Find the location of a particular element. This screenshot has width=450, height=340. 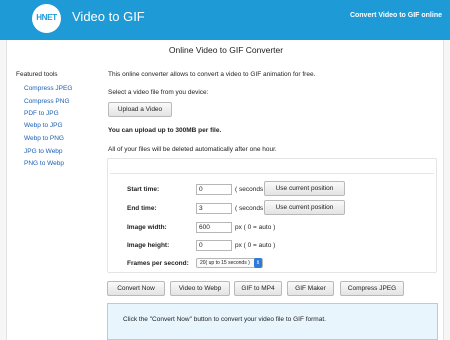

sidebar-link-pdf-to-jpg: PDF to JPG is located at coordinates (41, 113).